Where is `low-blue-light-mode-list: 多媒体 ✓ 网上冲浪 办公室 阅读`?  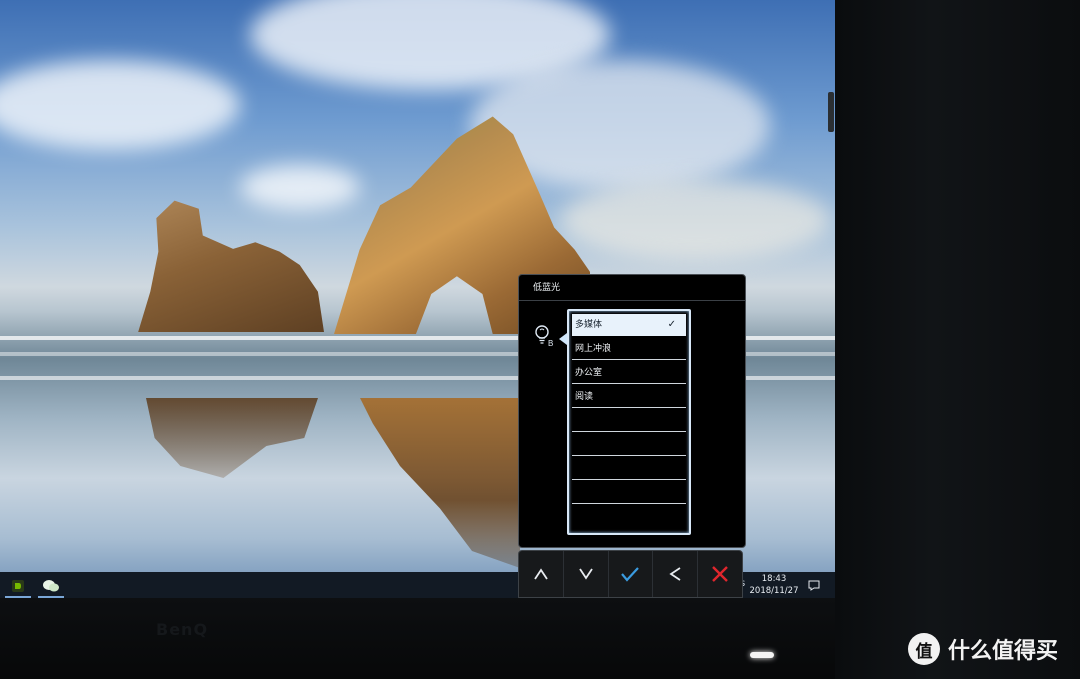 low-blue-light-mode-list: 多媒体 ✓ 网上冲浪 办公室 阅读 is located at coordinates (629, 422).